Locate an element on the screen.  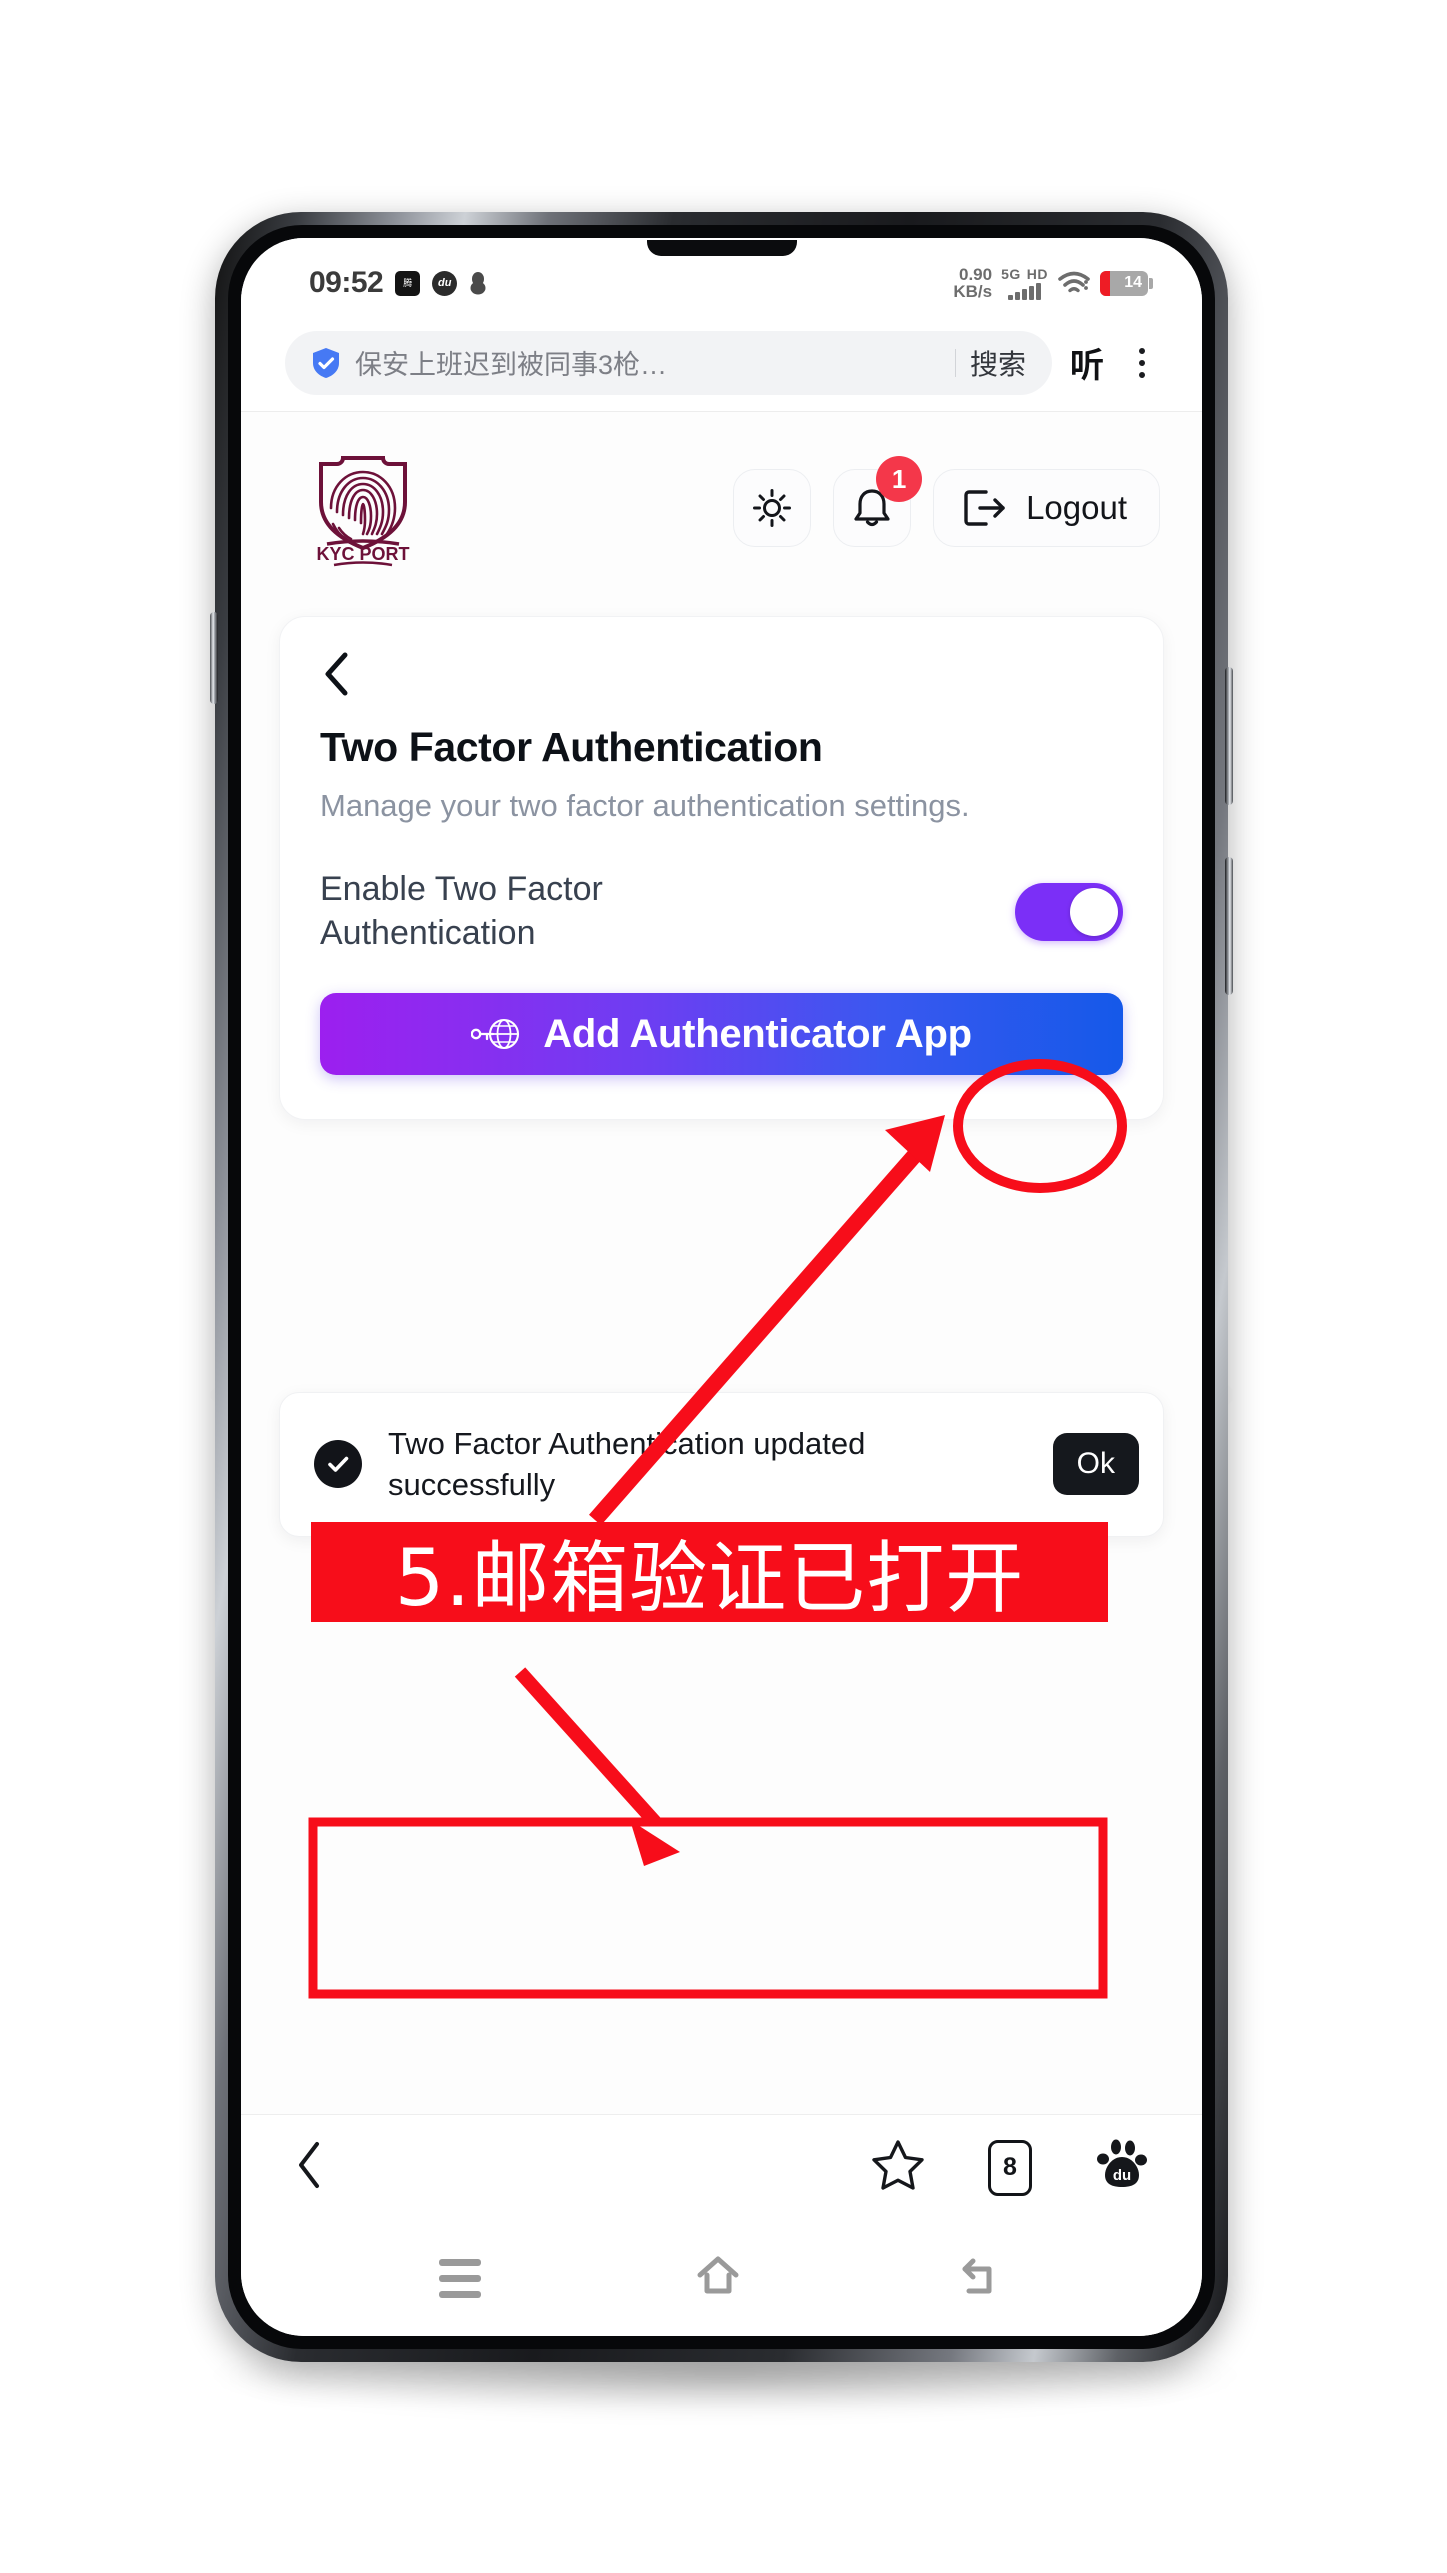
key-globe-icon is located at coordinates (495, 1034).